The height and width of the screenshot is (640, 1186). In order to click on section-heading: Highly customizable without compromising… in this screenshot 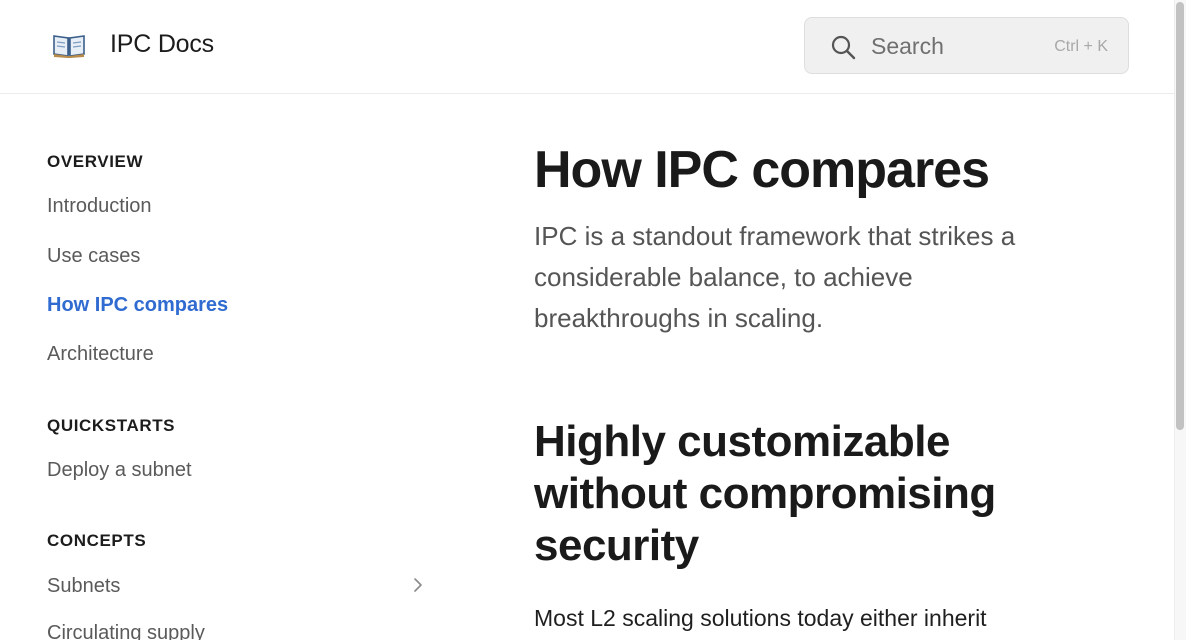, I will do `click(765, 493)`.